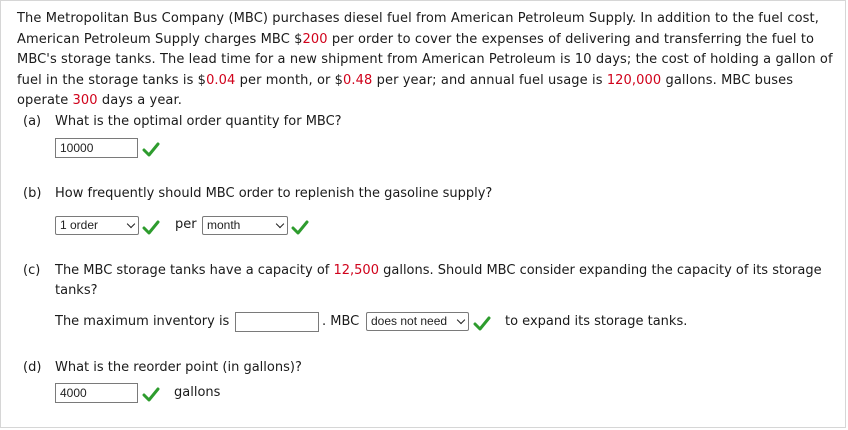  What do you see at coordinates (289, 80) in the screenshot?
I see `intro-text: per month, or $` at bounding box center [289, 80].